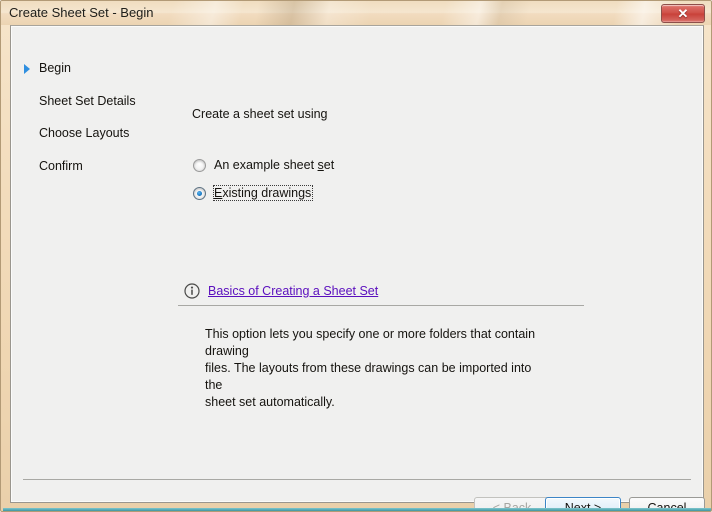 The width and height of the screenshot is (712, 512). I want to click on sidebar-item-sheet-set-details: Sheet Set Details, so click(100, 101).